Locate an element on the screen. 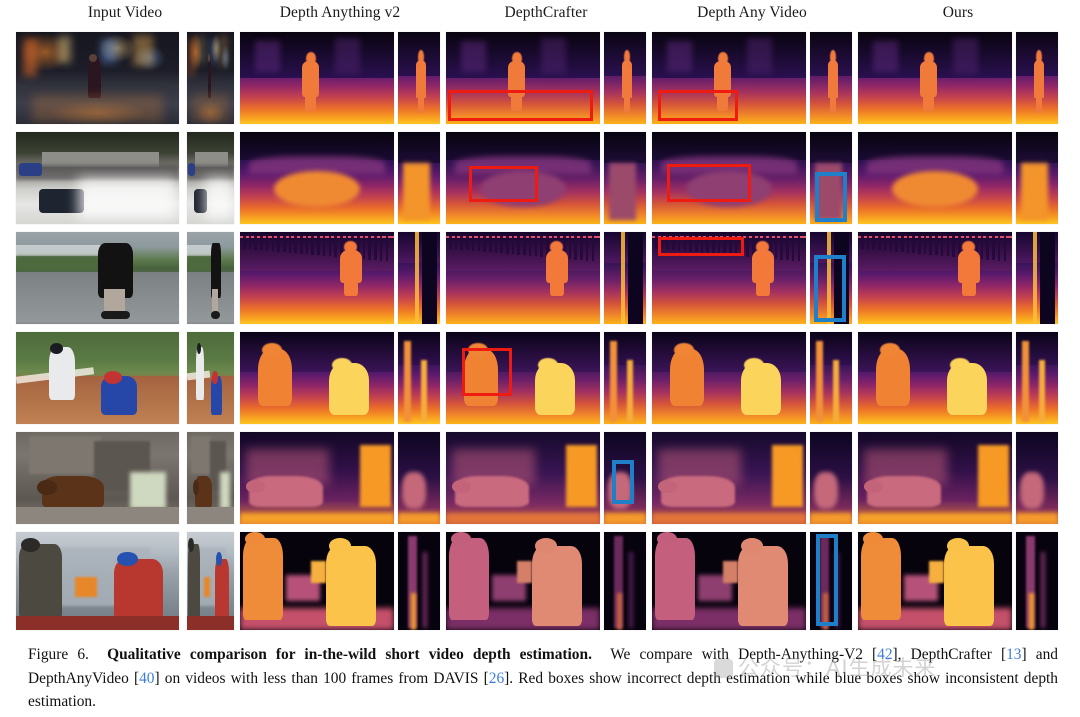 This screenshot has width=1080, height=717. panel-wide-row-bridge-rider-column-depthcrafter is located at coordinates (523, 278).